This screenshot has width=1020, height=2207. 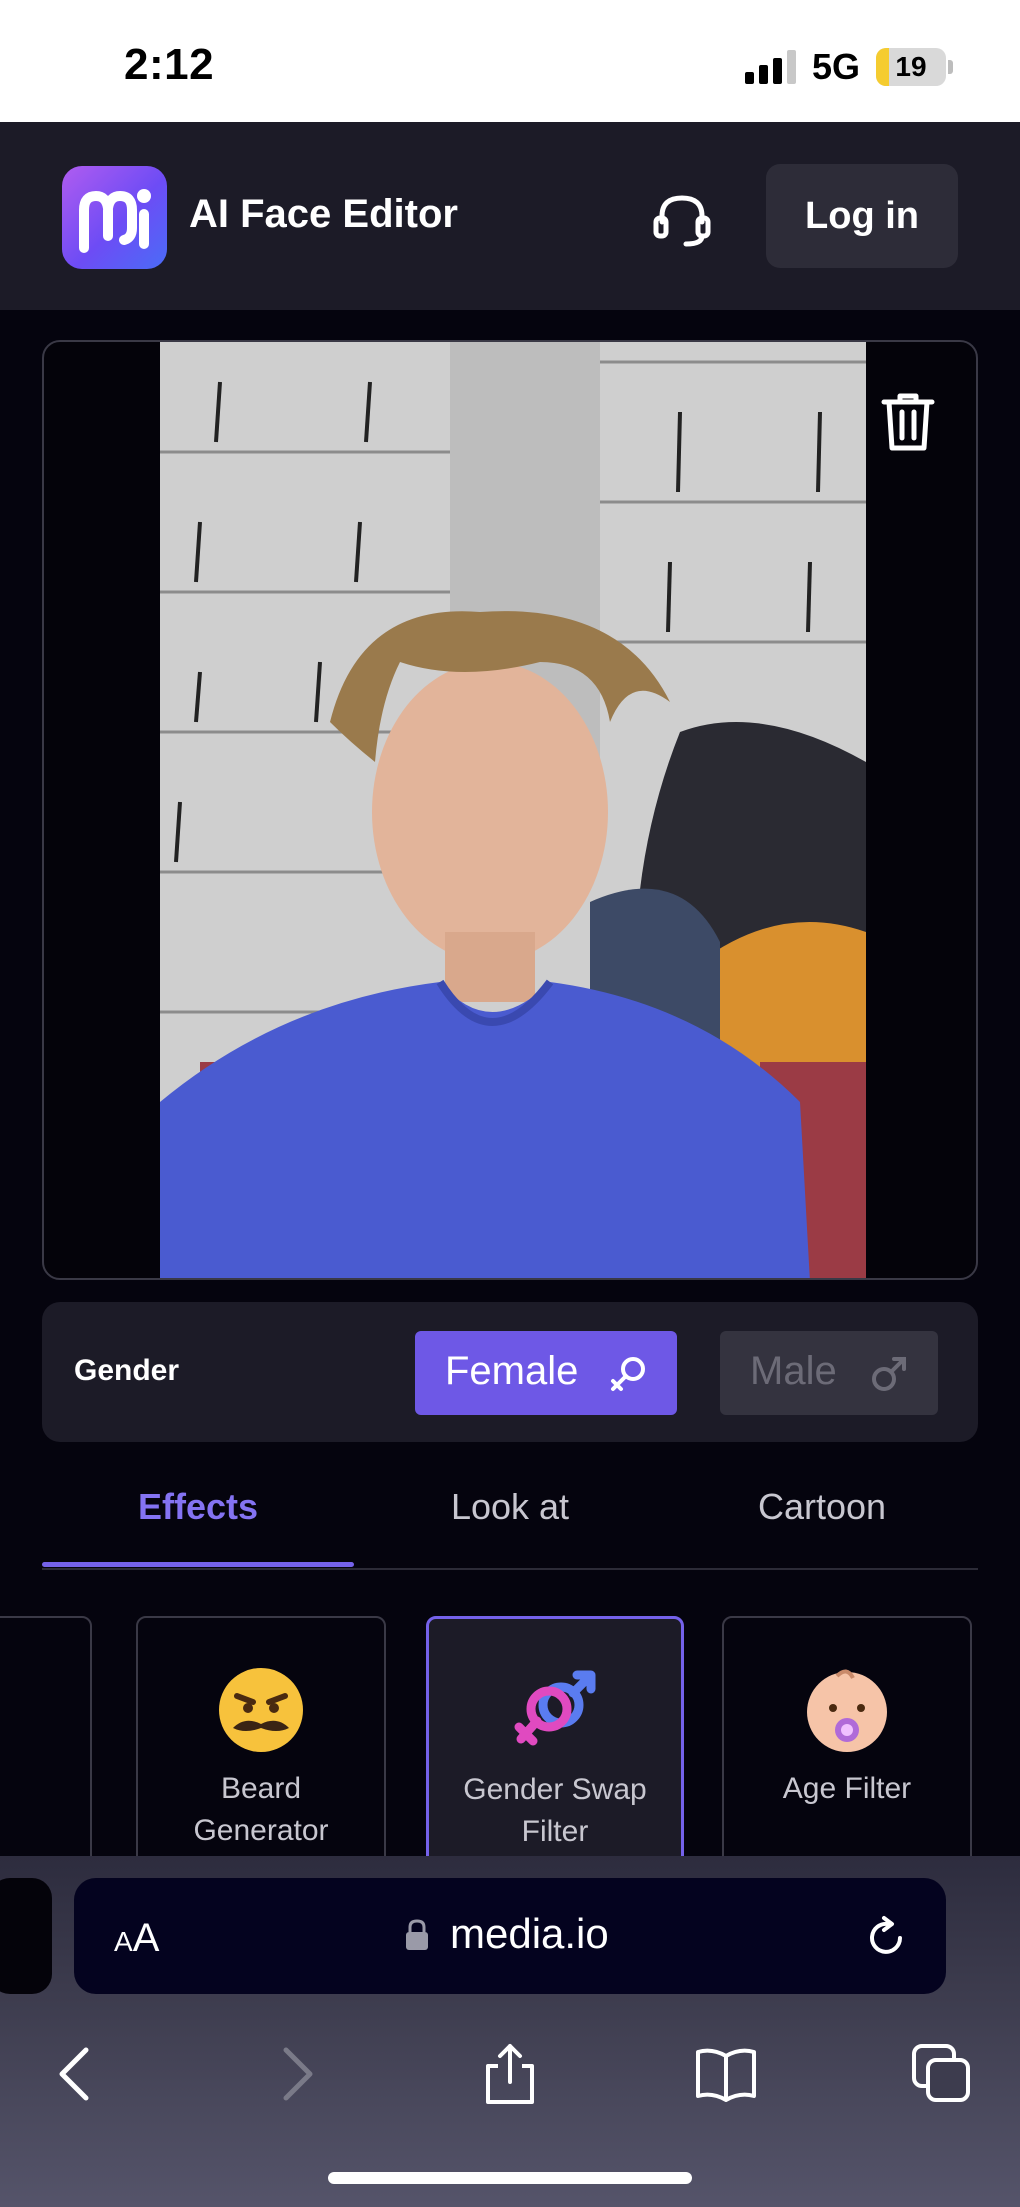 What do you see at coordinates (555, 1810) in the screenshot?
I see `effect-label: Gender Swap Filter` at bounding box center [555, 1810].